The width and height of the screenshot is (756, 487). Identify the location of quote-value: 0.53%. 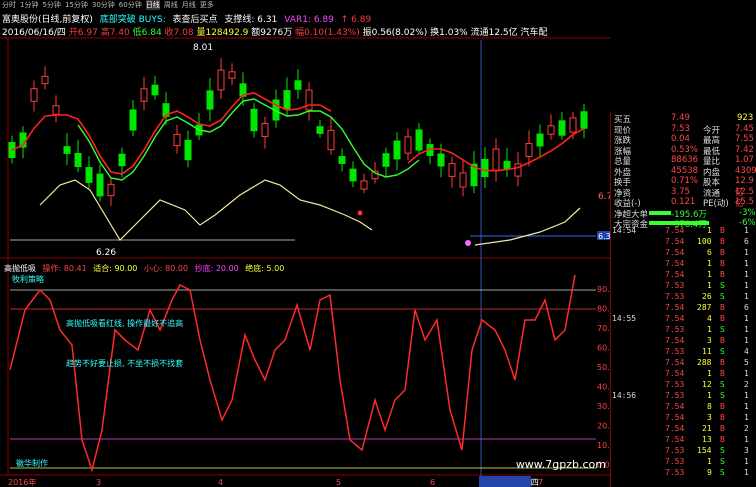
(685, 149).